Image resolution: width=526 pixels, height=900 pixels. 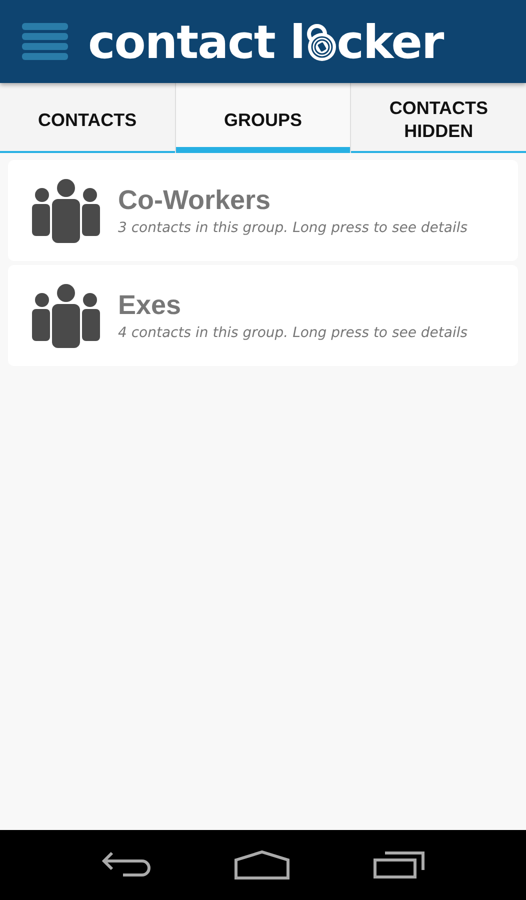 I want to click on lock-icon, so click(x=320, y=42).